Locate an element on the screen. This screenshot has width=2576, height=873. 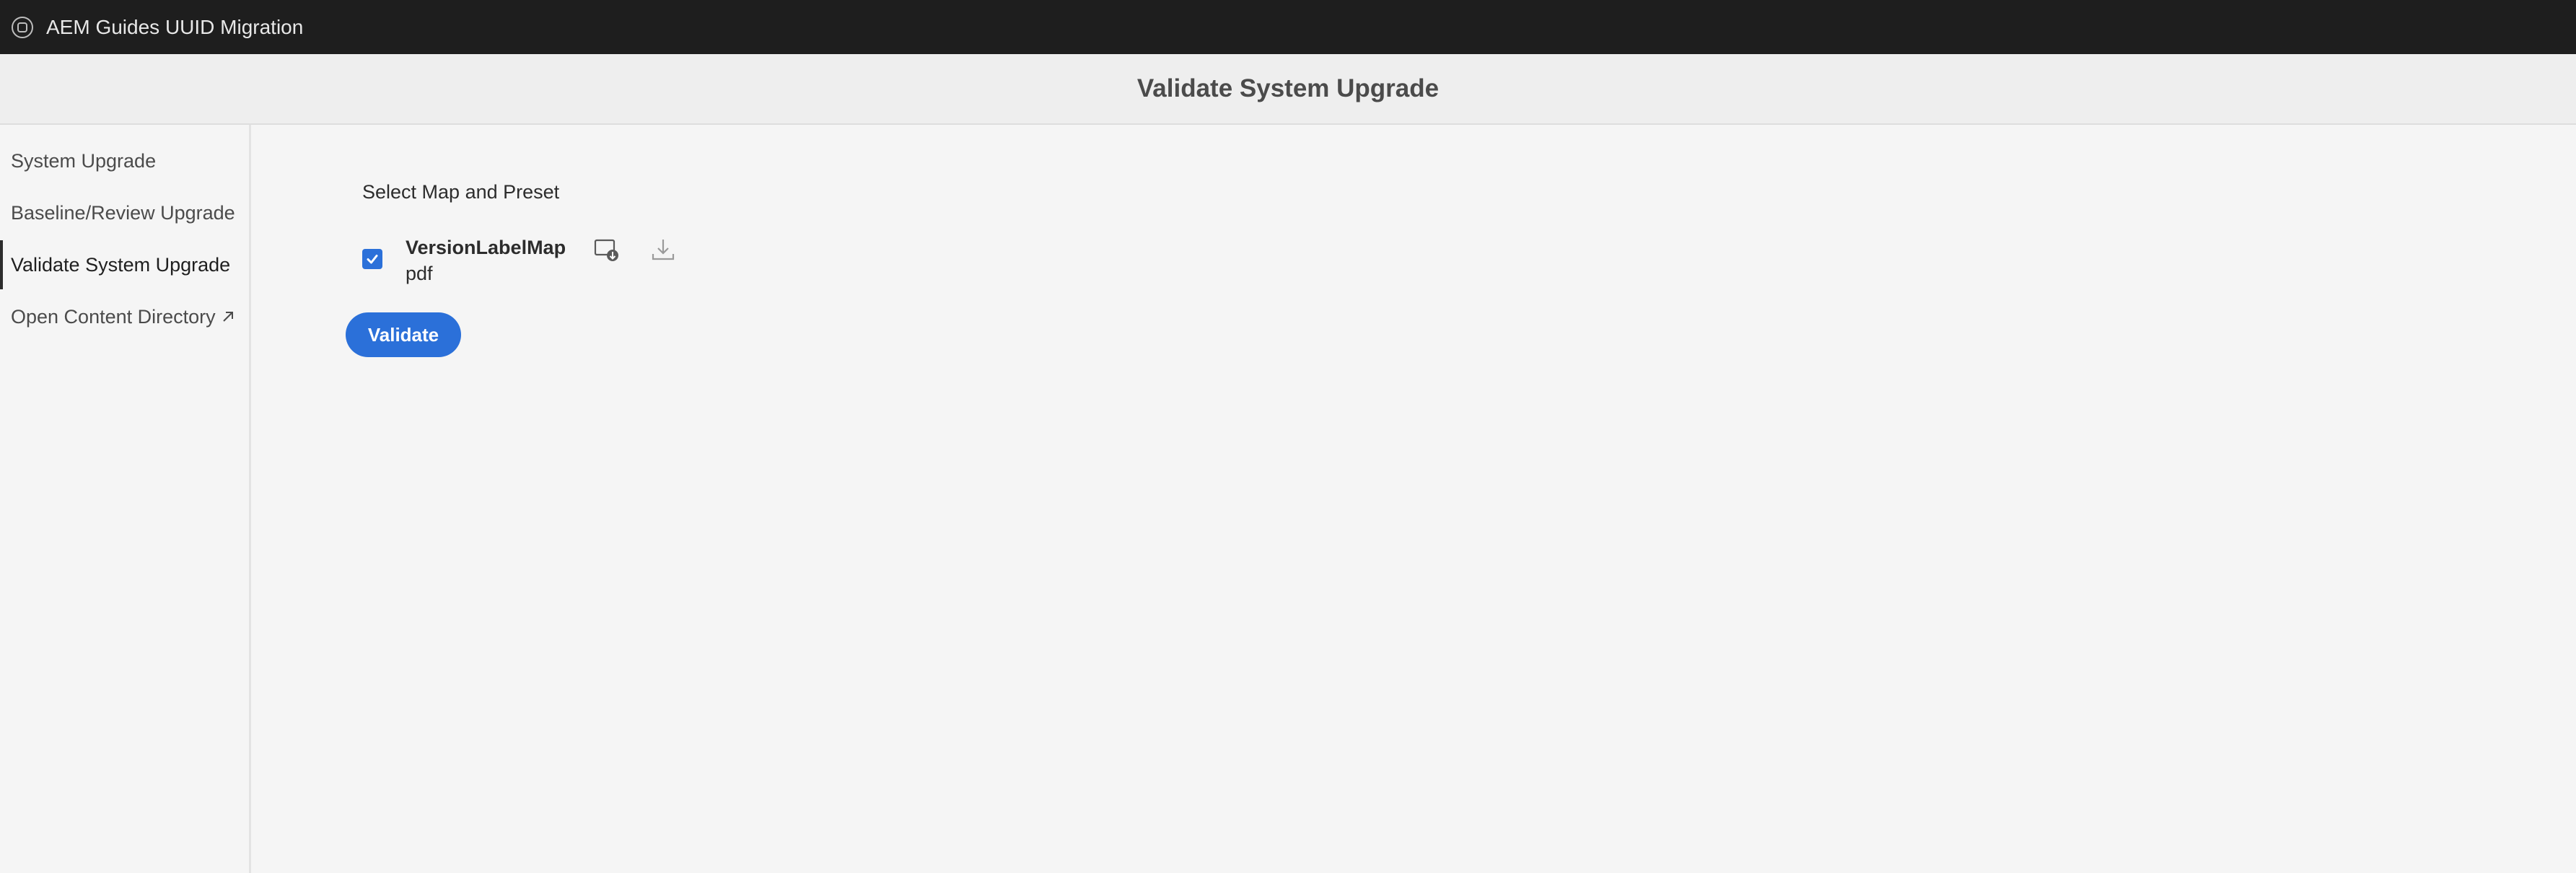
sidebar-item-system-upgrade: System Upgrade is located at coordinates (124, 161).